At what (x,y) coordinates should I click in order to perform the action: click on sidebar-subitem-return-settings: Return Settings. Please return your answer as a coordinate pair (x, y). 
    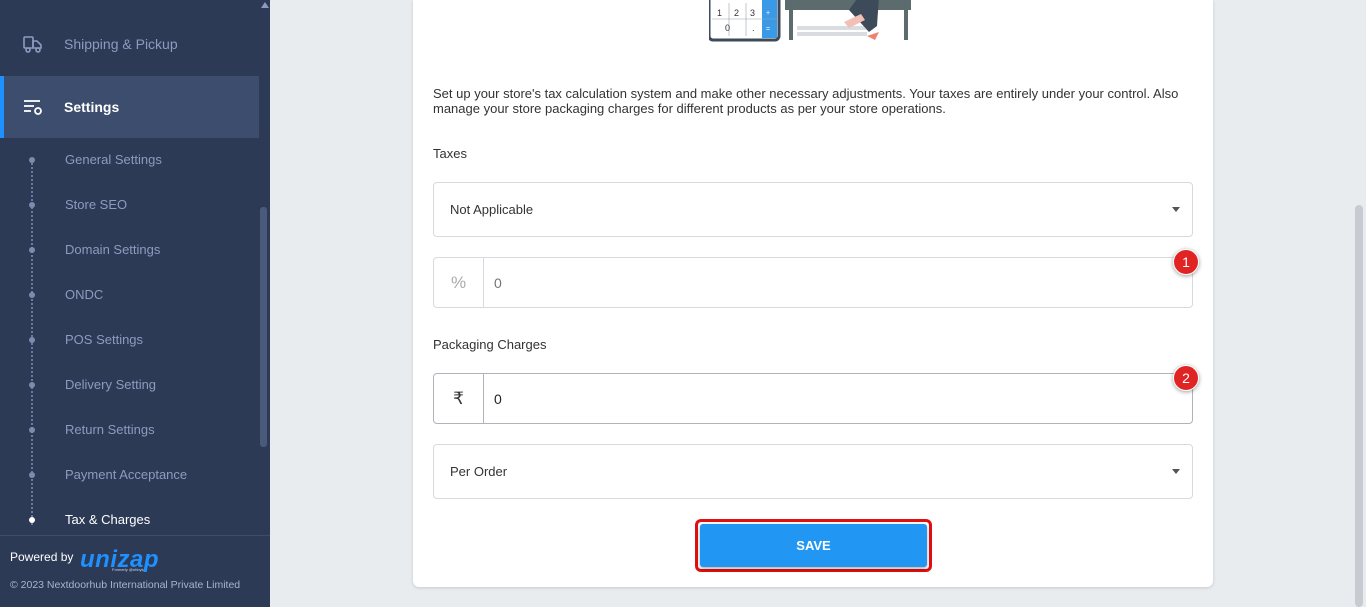
    Looking at the image, I should click on (129, 429).